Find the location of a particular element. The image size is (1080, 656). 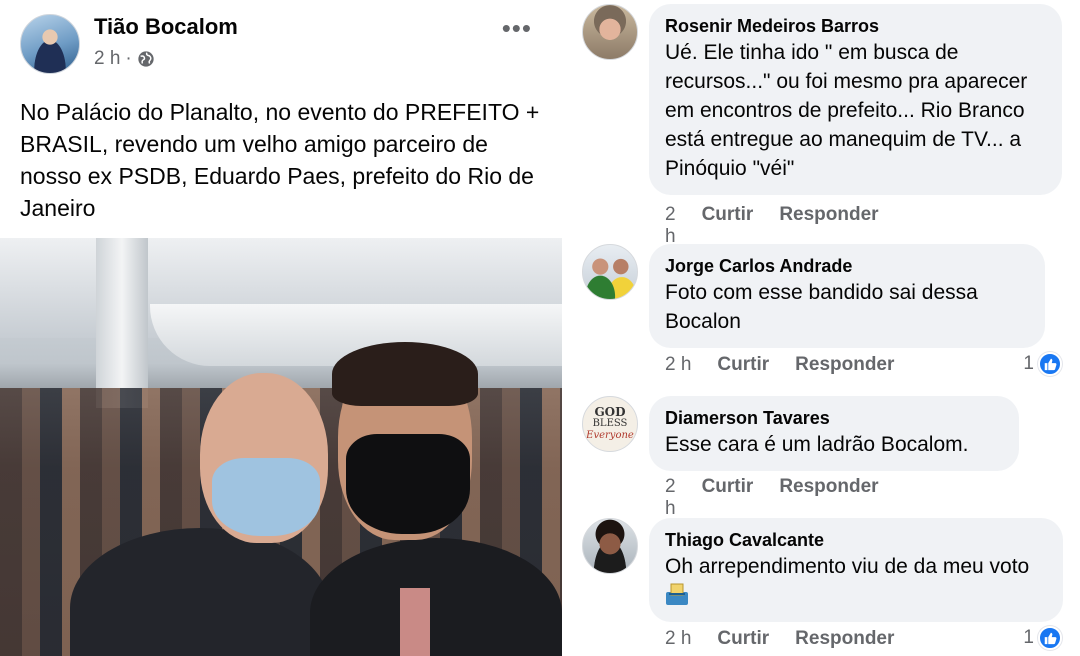

ballot-box-icon is located at coordinates (677, 594).